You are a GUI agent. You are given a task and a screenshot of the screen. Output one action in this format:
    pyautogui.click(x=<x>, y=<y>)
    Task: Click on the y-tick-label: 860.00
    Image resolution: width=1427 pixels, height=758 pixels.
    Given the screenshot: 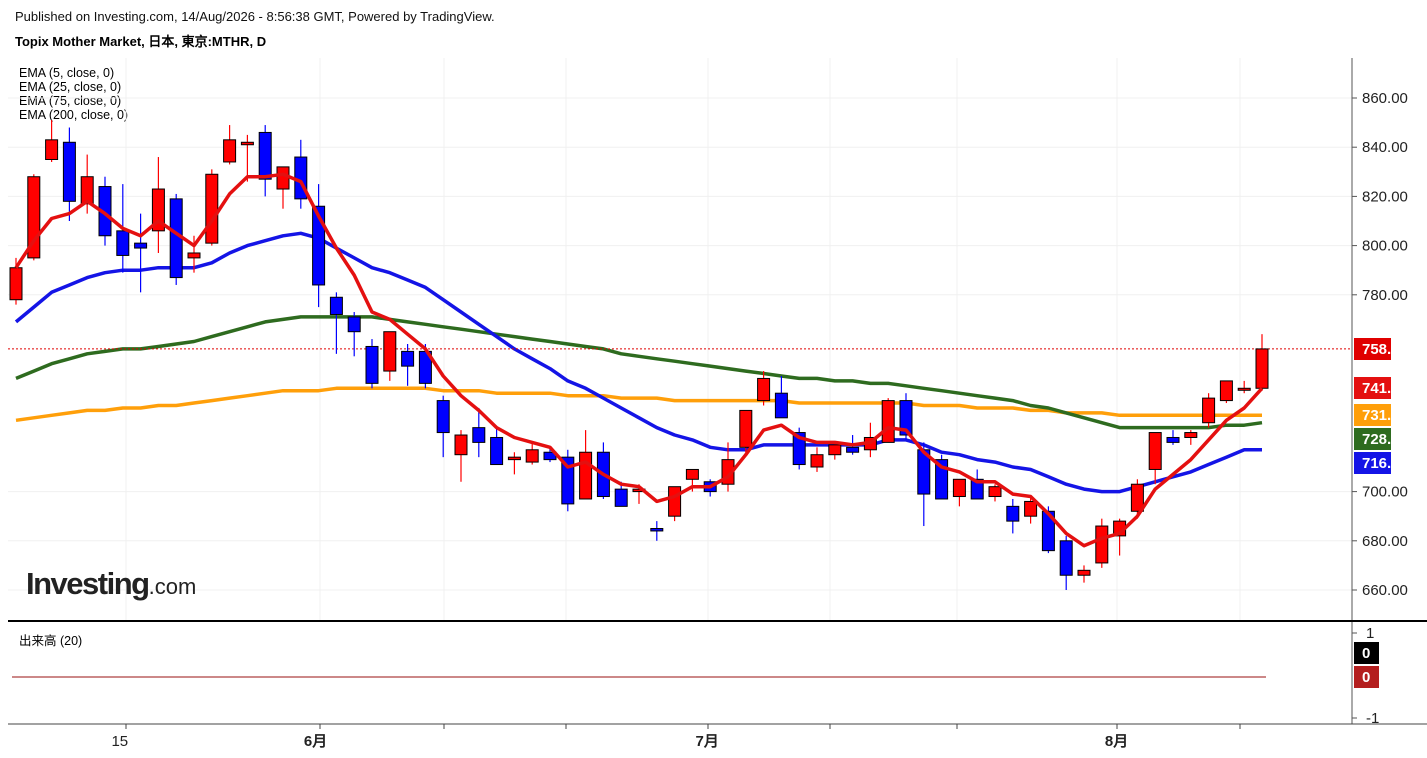 What is the action you would take?
    pyautogui.click(x=1385, y=98)
    